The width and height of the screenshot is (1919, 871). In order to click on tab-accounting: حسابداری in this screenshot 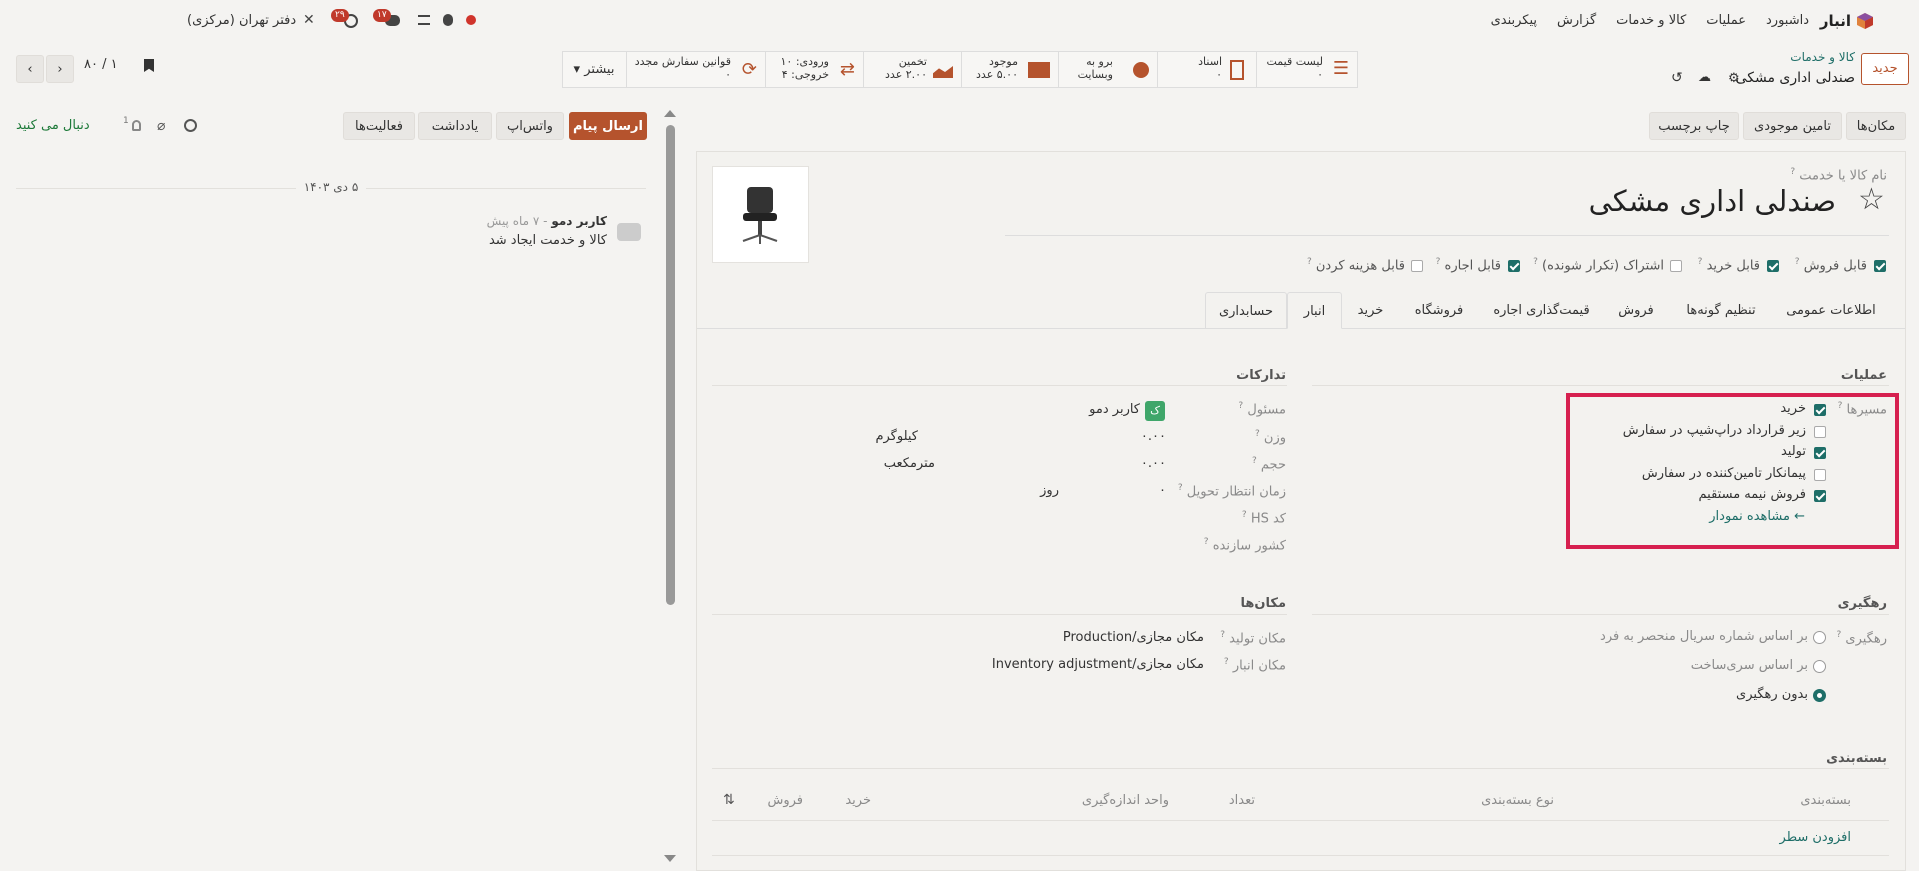, I will do `click(1246, 310)`.